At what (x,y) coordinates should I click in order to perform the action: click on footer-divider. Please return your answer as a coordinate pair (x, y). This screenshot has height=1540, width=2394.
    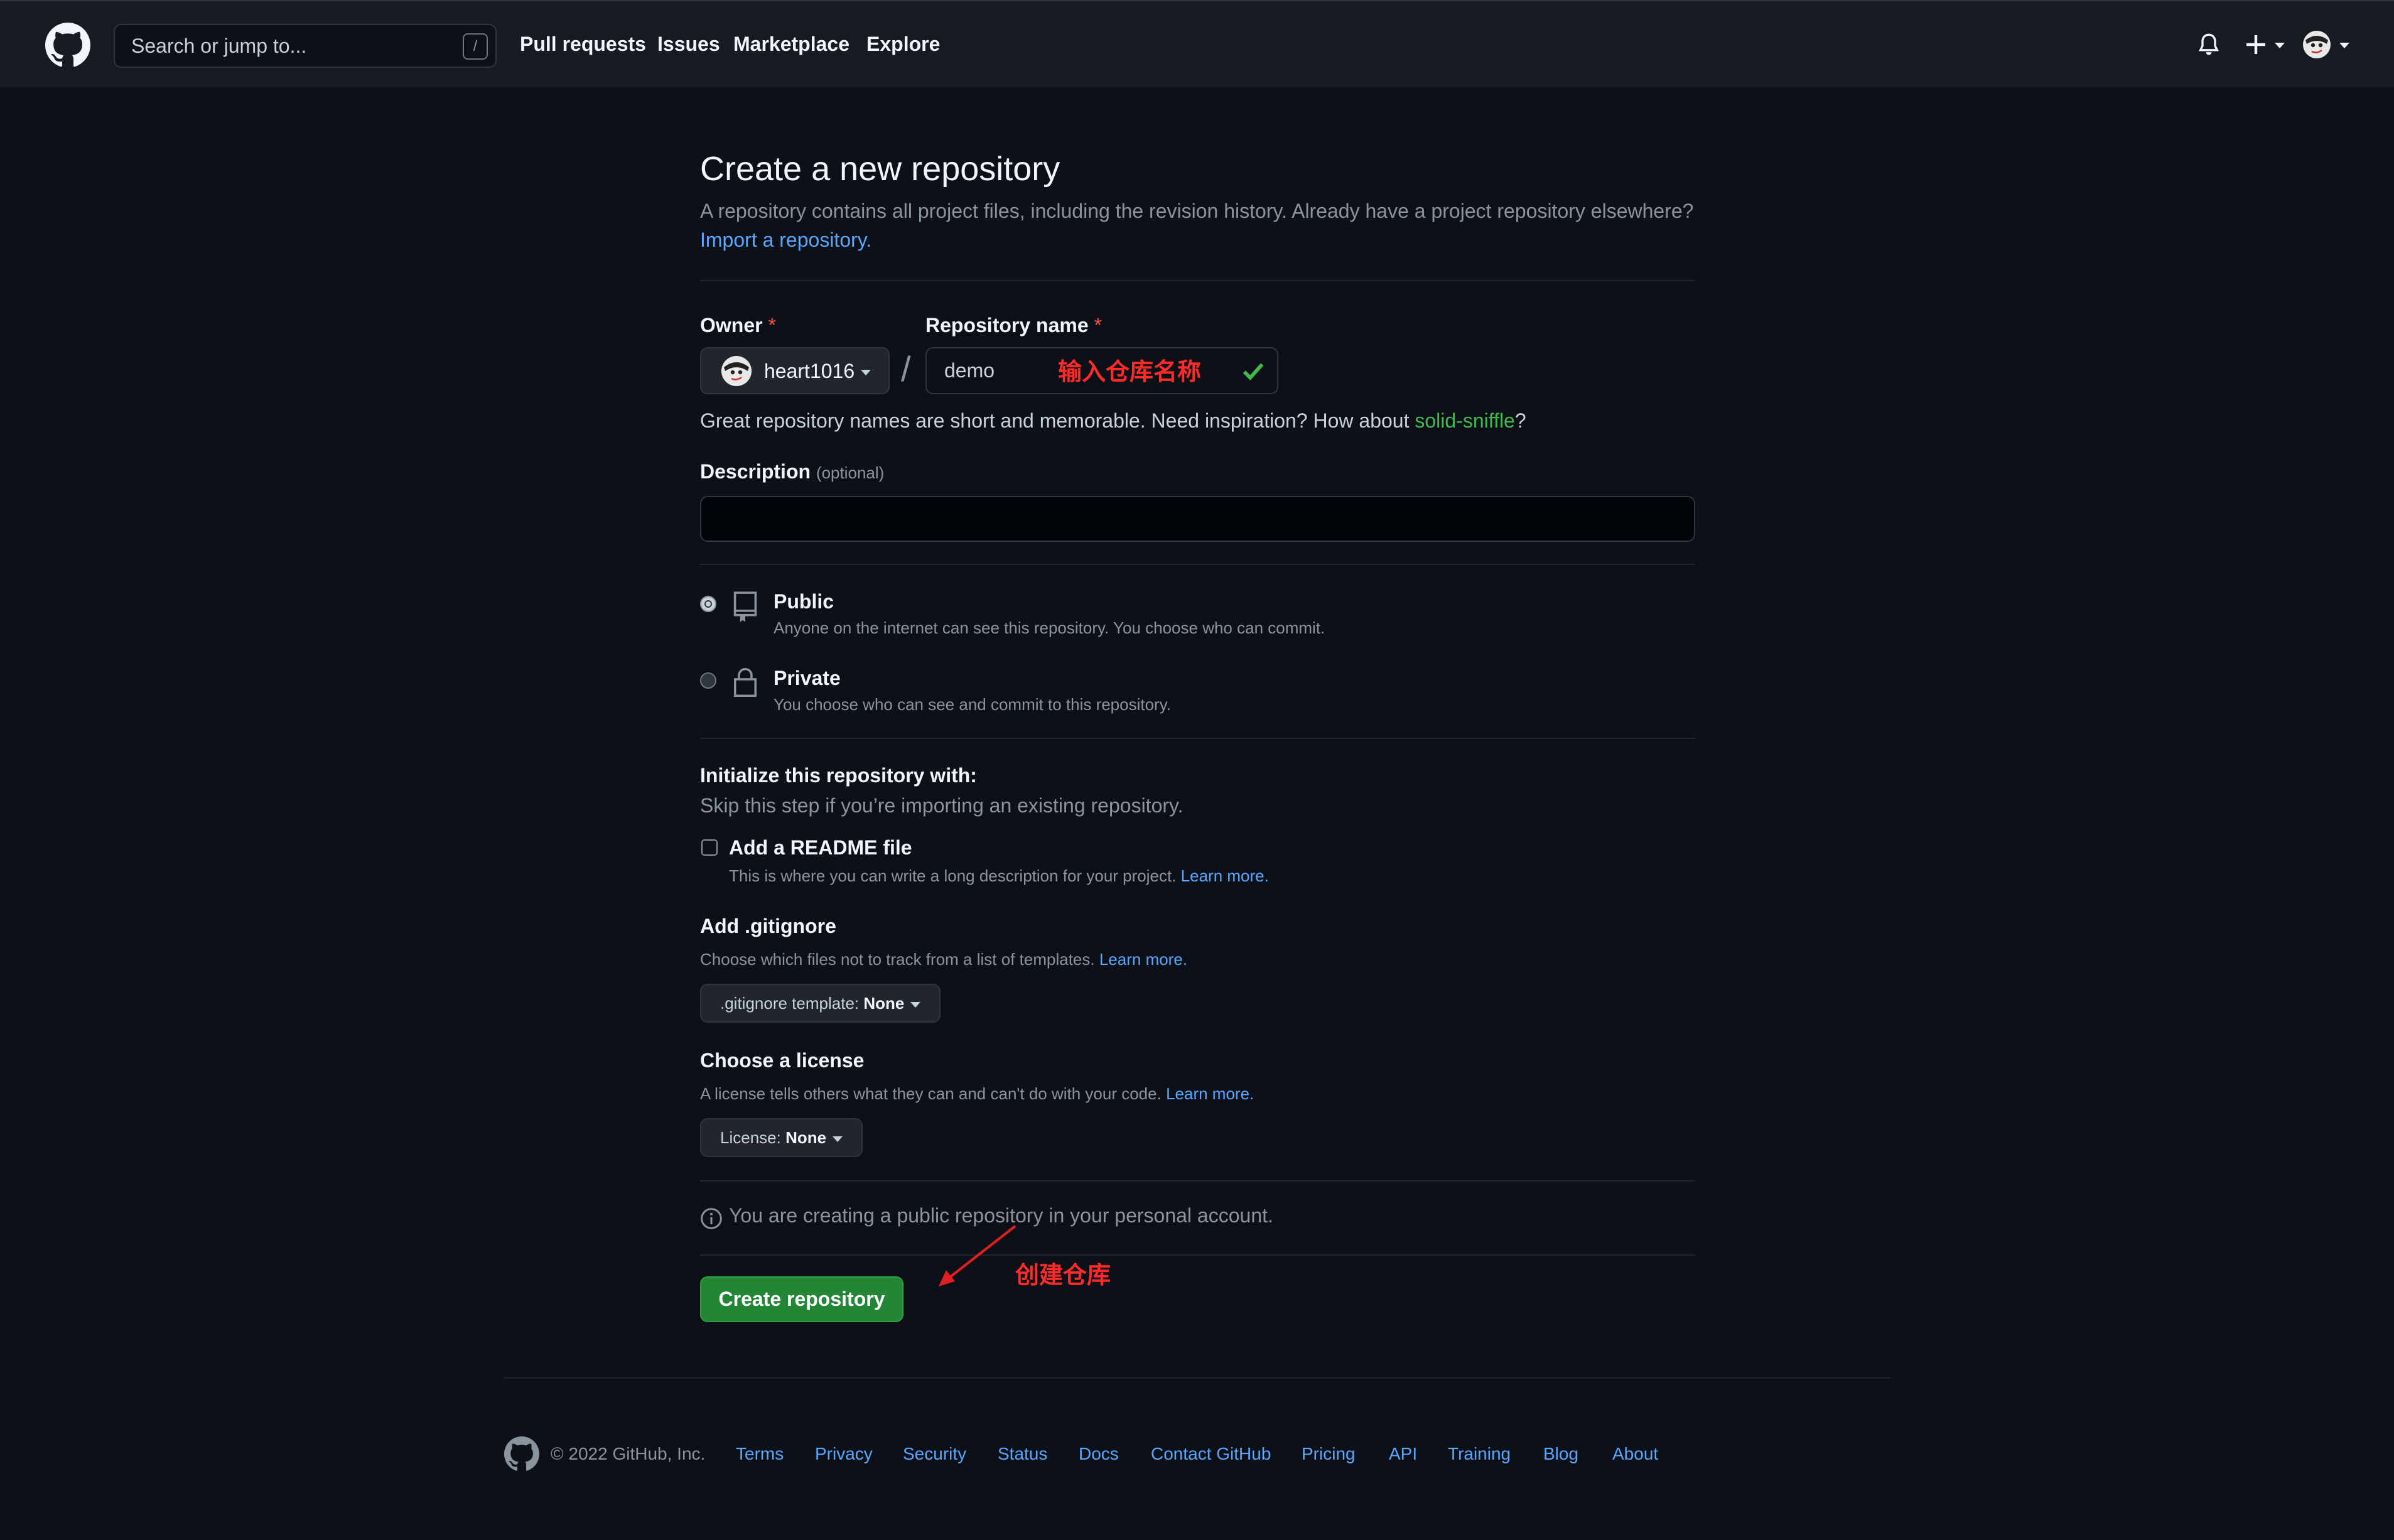
    Looking at the image, I should click on (1197, 1378).